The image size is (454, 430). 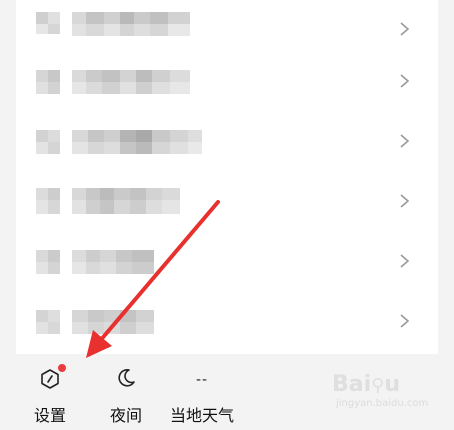 I want to click on settings-label: 设置, so click(x=50, y=415).